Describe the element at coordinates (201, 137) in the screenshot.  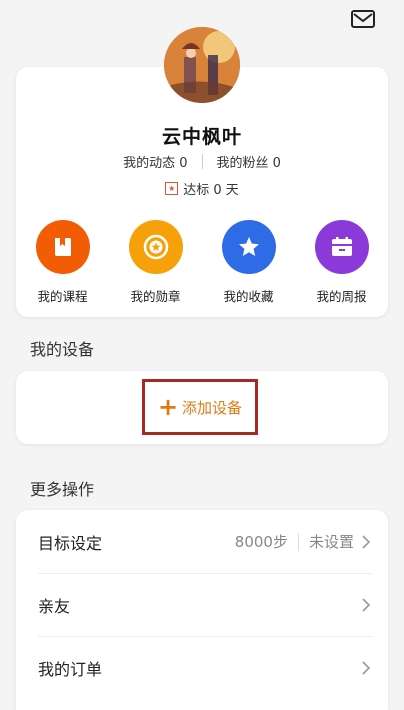
I see `username: 云中枫叶` at that location.